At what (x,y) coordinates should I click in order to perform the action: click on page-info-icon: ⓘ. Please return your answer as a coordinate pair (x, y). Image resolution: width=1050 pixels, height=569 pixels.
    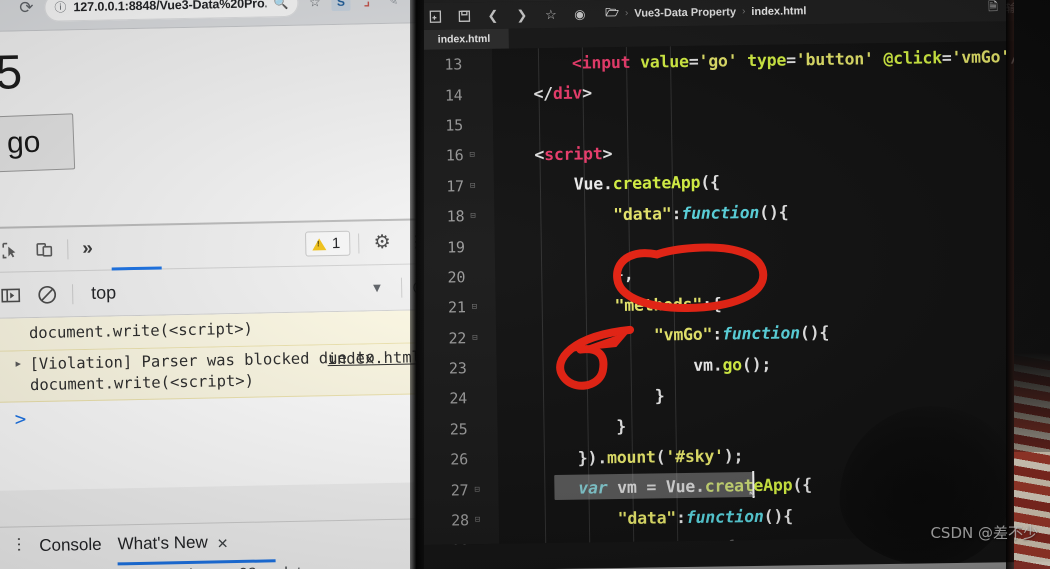
    Looking at the image, I should click on (60, 8).